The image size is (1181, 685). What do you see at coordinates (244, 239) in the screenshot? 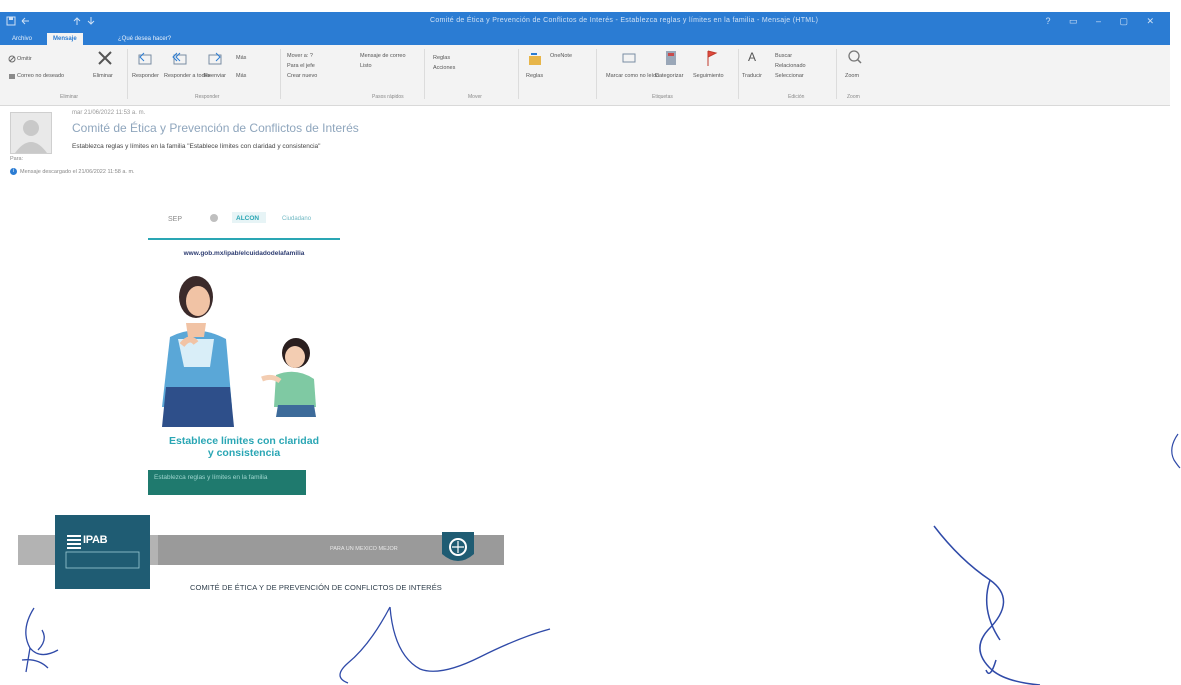
I see `poster-divider` at bounding box center [244, 239].